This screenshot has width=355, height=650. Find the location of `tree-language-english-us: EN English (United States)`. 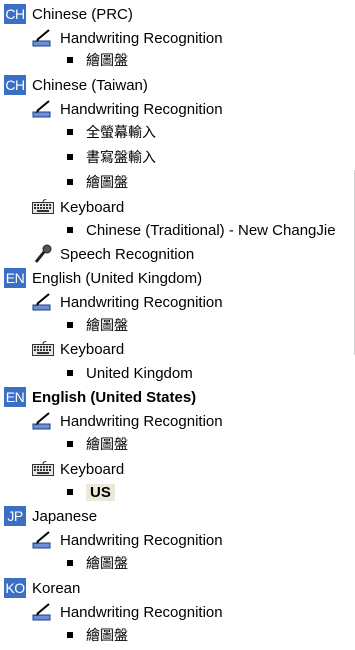

tree-language-english-us: EN English (United States) is located at coordinates (100, 397).